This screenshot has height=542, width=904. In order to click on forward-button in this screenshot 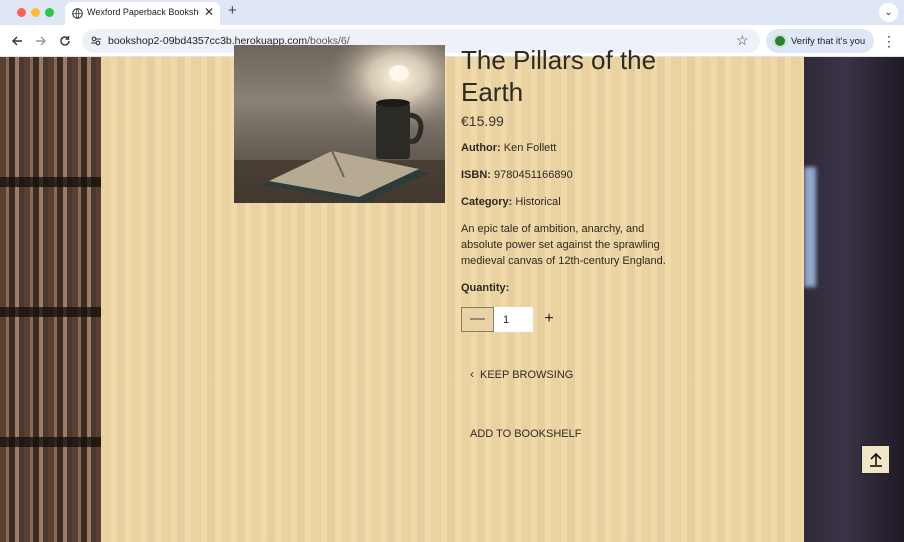, I will do `click(41, 41)`.